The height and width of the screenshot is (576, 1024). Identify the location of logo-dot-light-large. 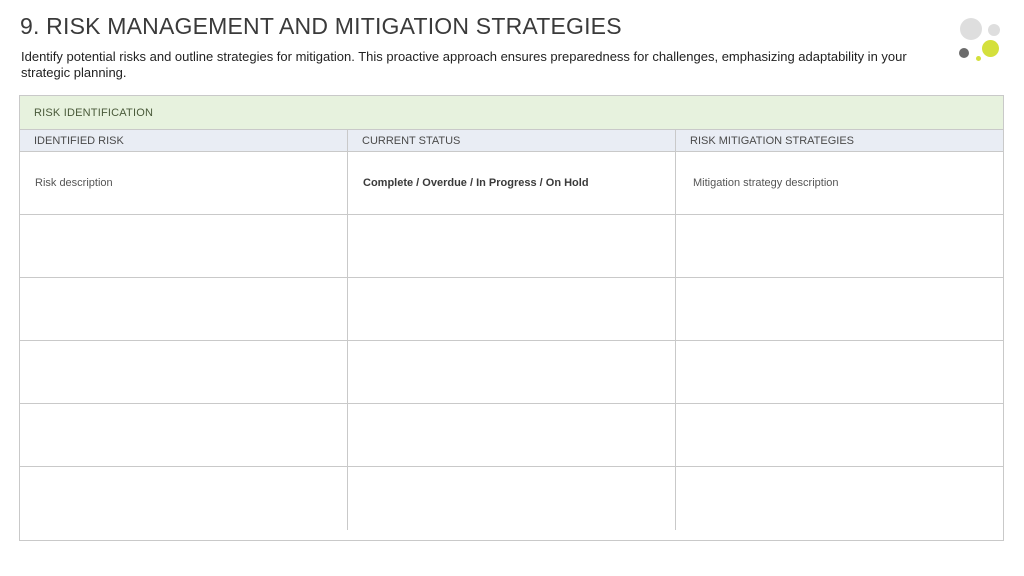
(971, 29).